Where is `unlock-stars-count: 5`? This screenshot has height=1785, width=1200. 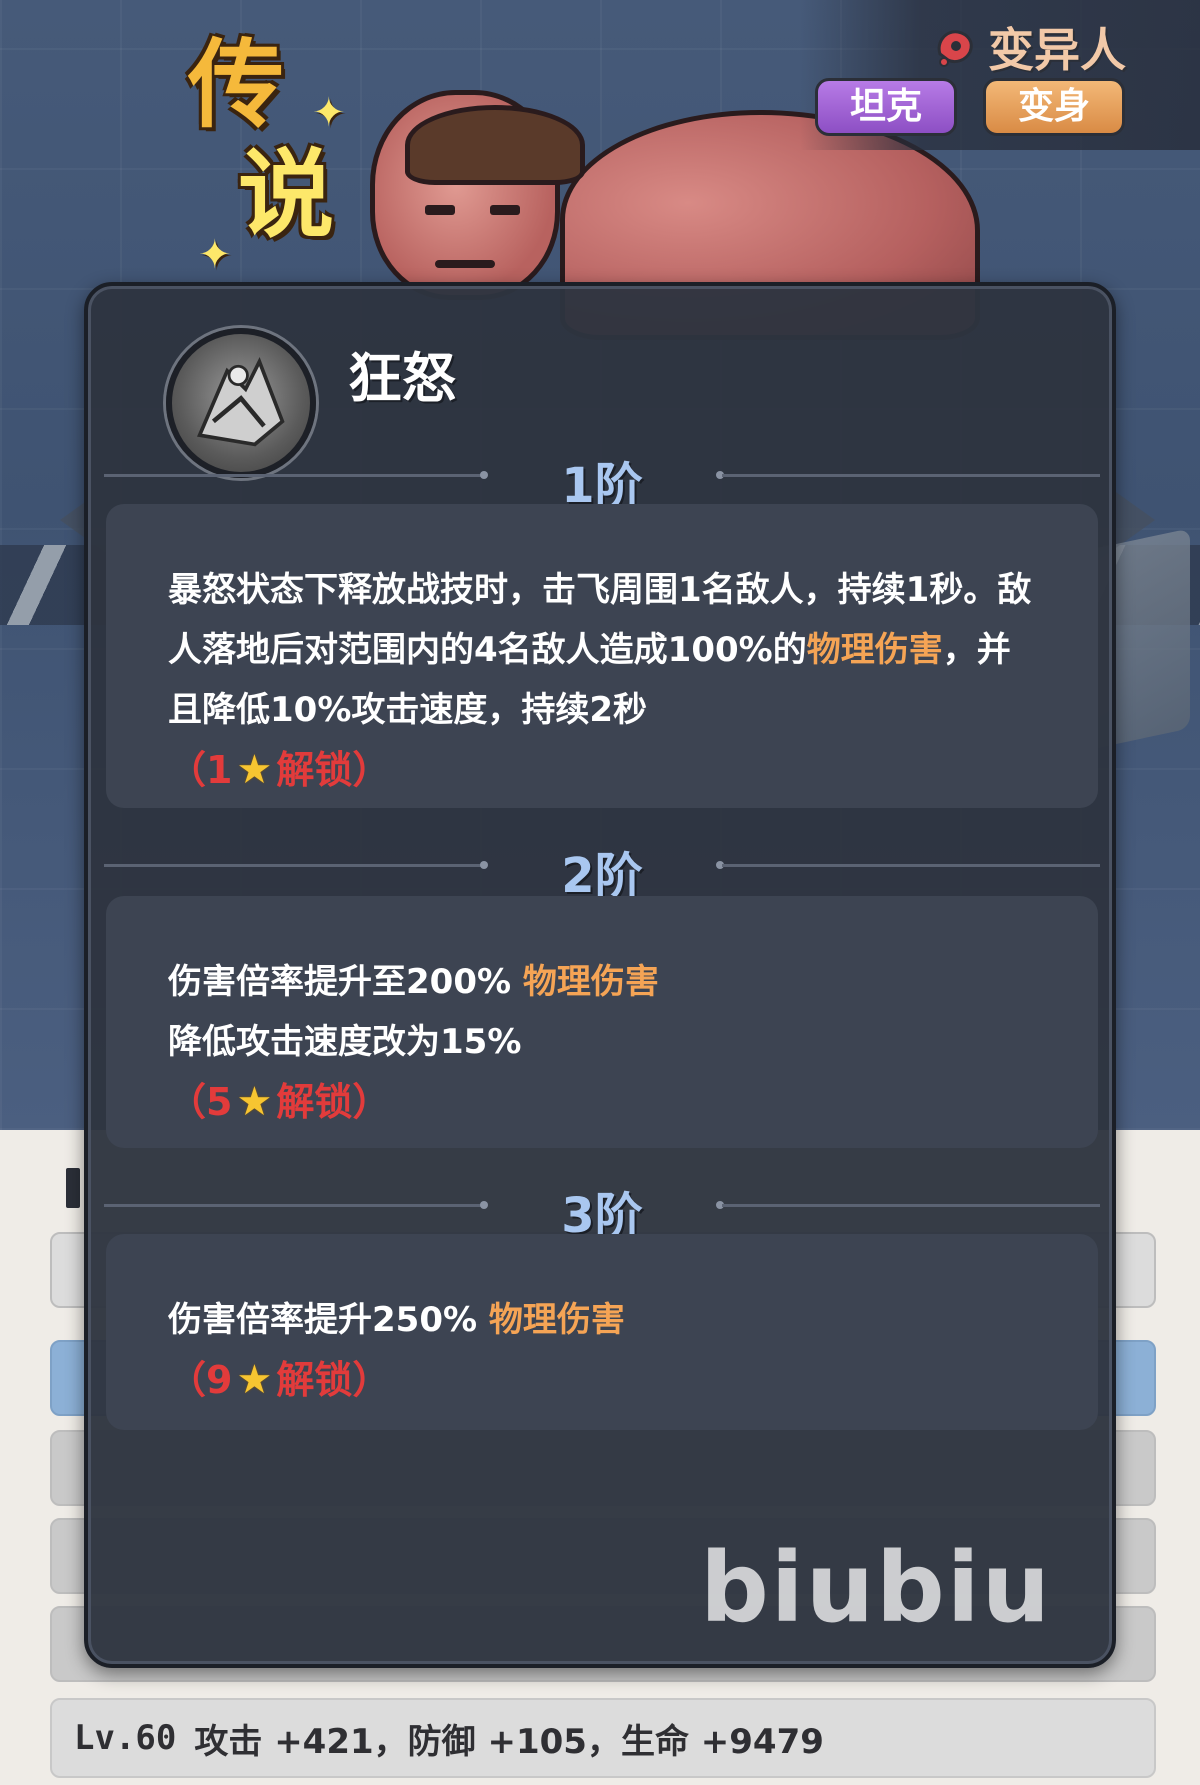 unlock-stars-count: 5 is located at coordinates (219, 1102).